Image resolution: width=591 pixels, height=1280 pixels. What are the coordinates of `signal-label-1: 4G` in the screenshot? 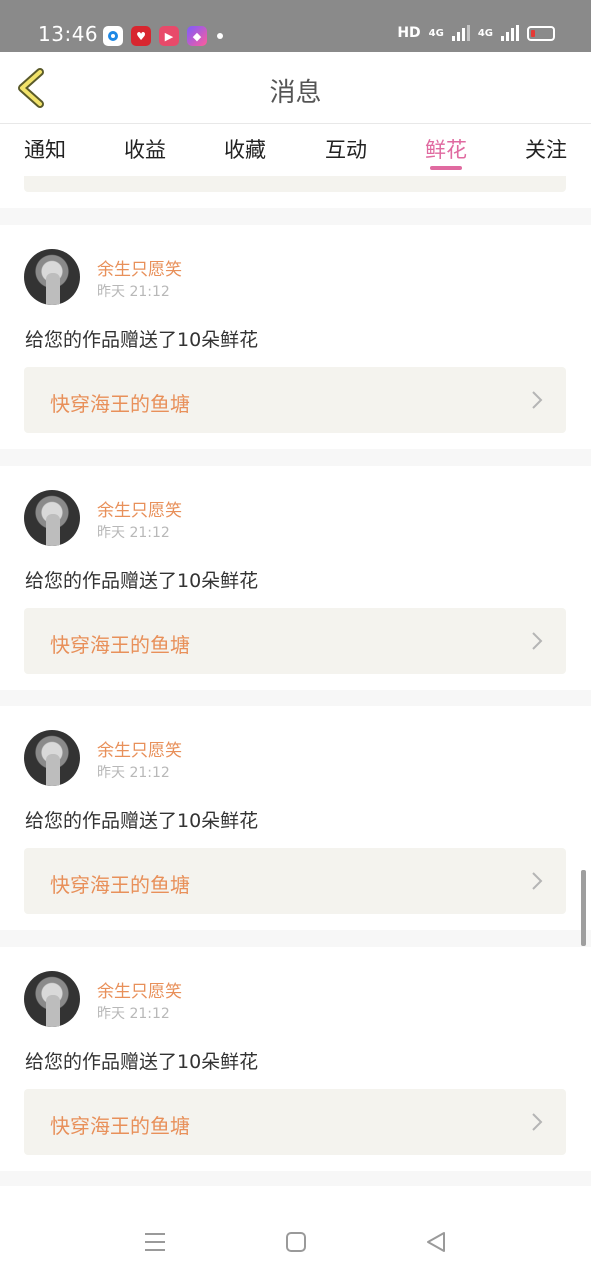 It's located at (436, 33).